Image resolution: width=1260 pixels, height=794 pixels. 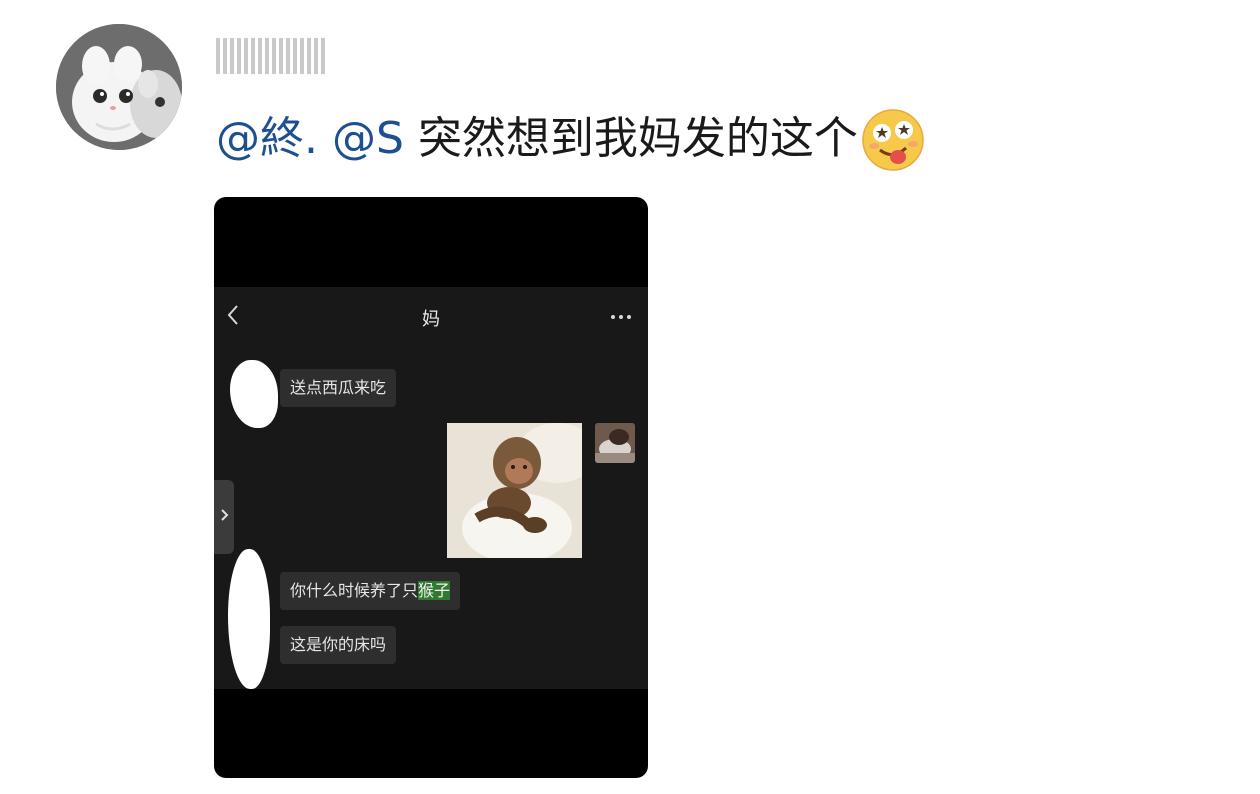 I want to click on self-avatar, so click(x=615, y=443).